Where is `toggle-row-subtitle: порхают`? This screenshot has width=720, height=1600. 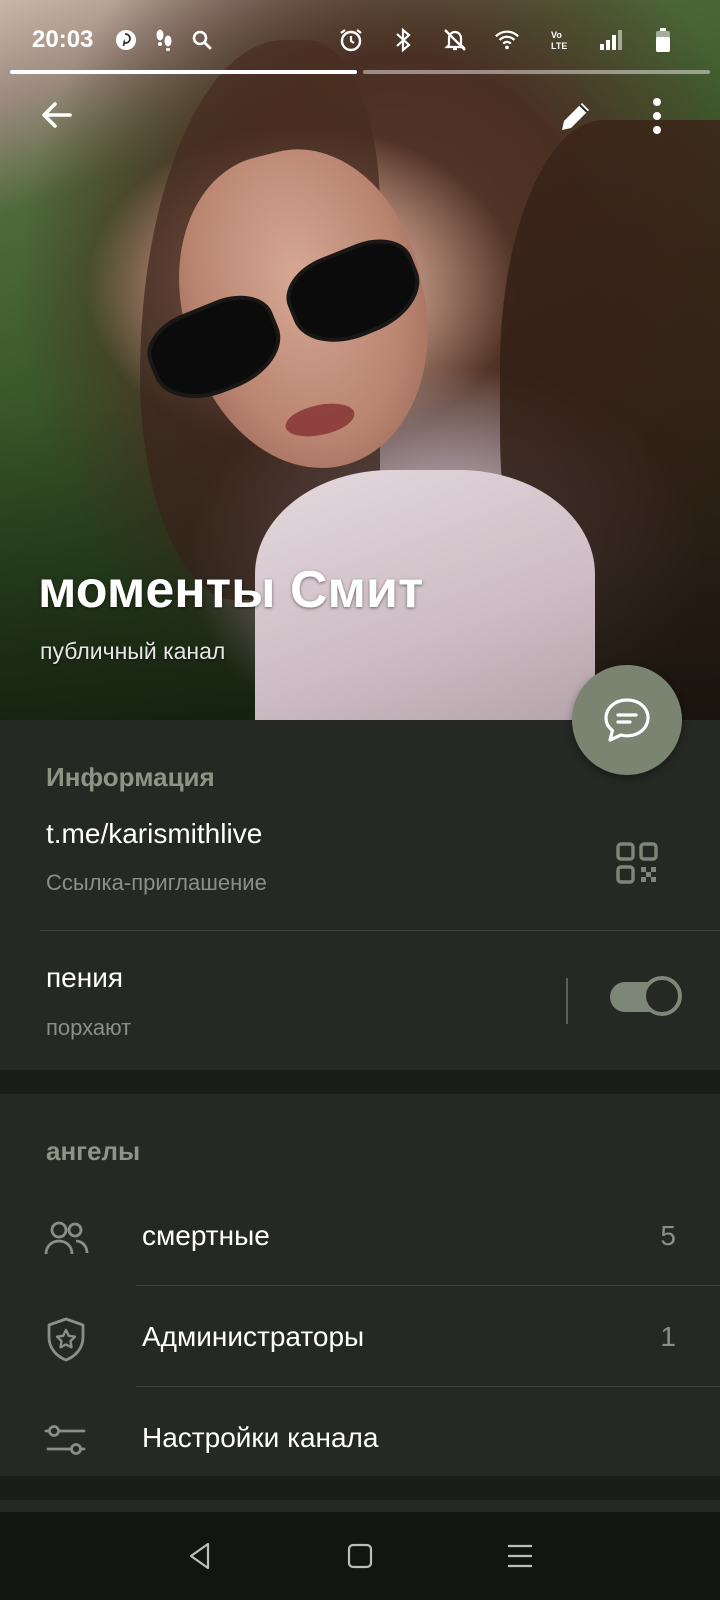 toggle-row-subtitle: порхают is located at coordinates (89, 1027).